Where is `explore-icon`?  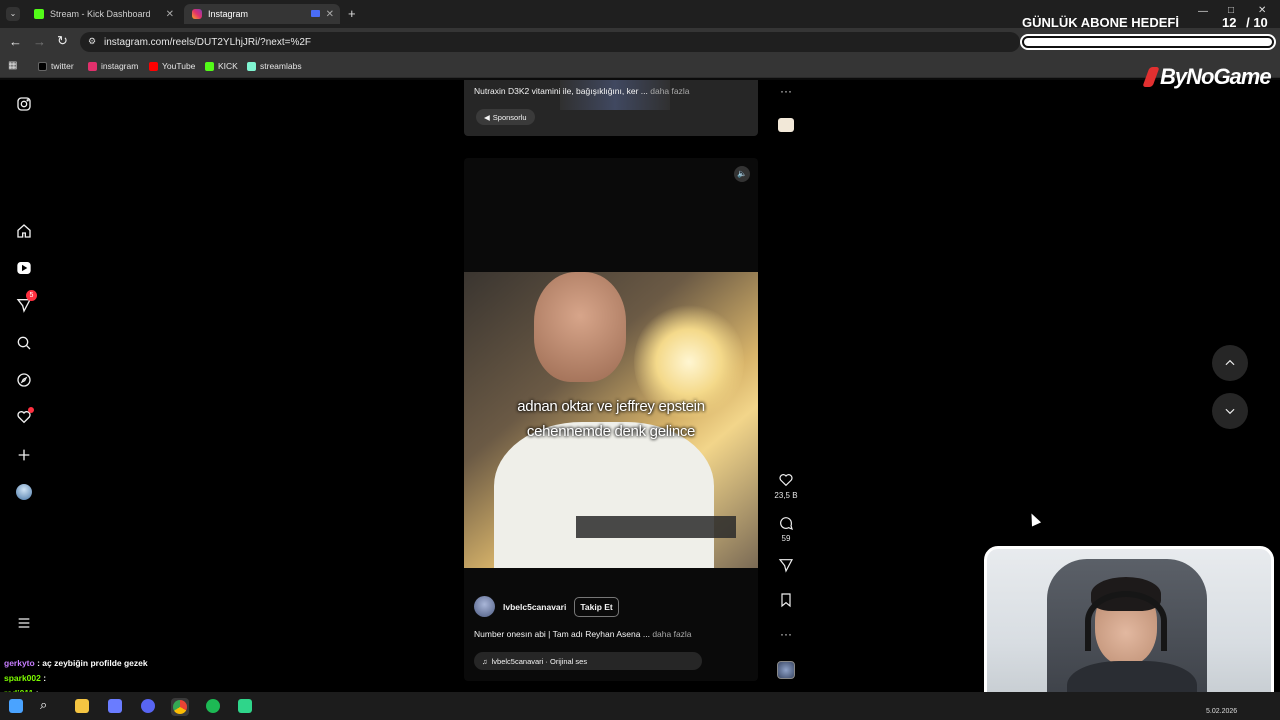 explore-icon is located at coordinates (24, 380).